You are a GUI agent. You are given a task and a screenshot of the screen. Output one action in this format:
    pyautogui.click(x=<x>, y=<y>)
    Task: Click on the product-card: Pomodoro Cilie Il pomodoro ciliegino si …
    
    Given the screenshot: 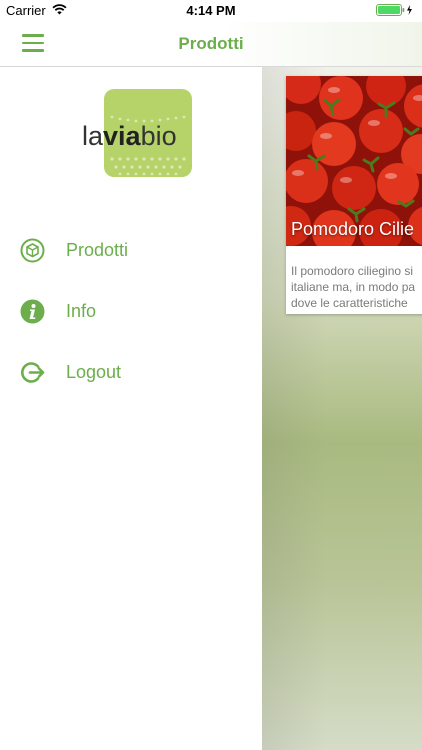 What is the action you would take?
    pyautogui.click(x=354, y=195)
    